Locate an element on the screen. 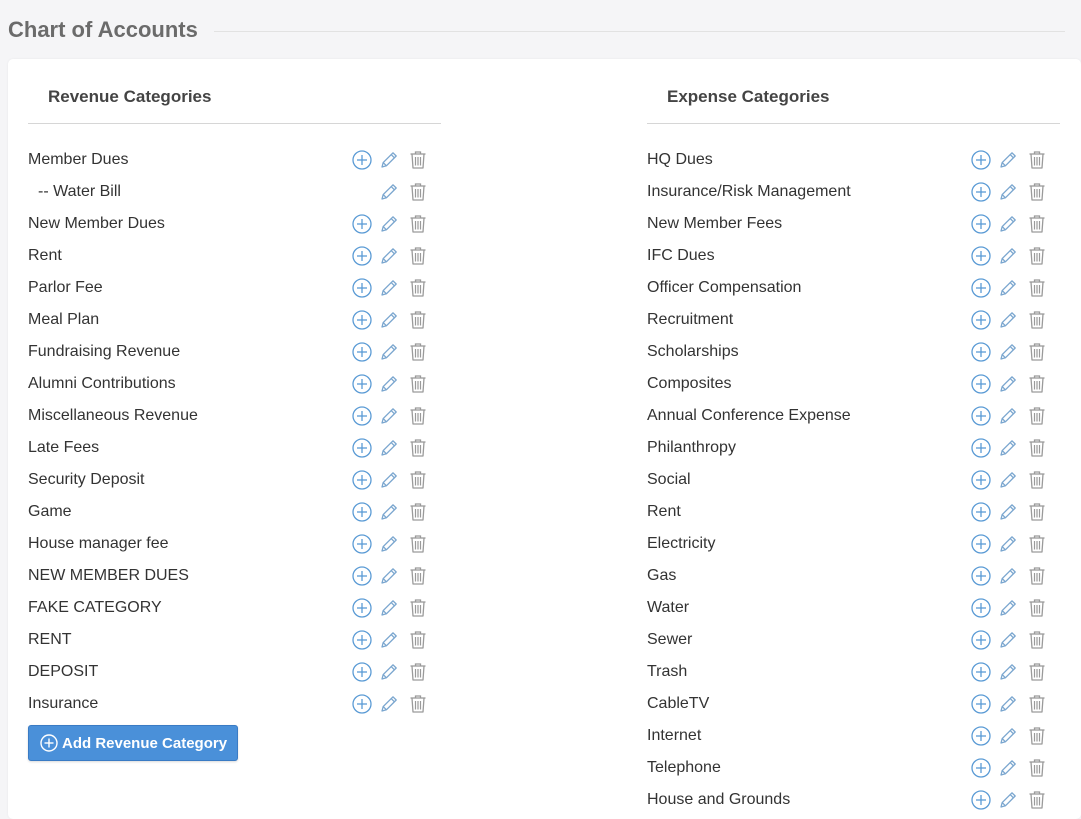  add-revenue-category-button: Add Revenue Category is located at coordinates (133, 743).